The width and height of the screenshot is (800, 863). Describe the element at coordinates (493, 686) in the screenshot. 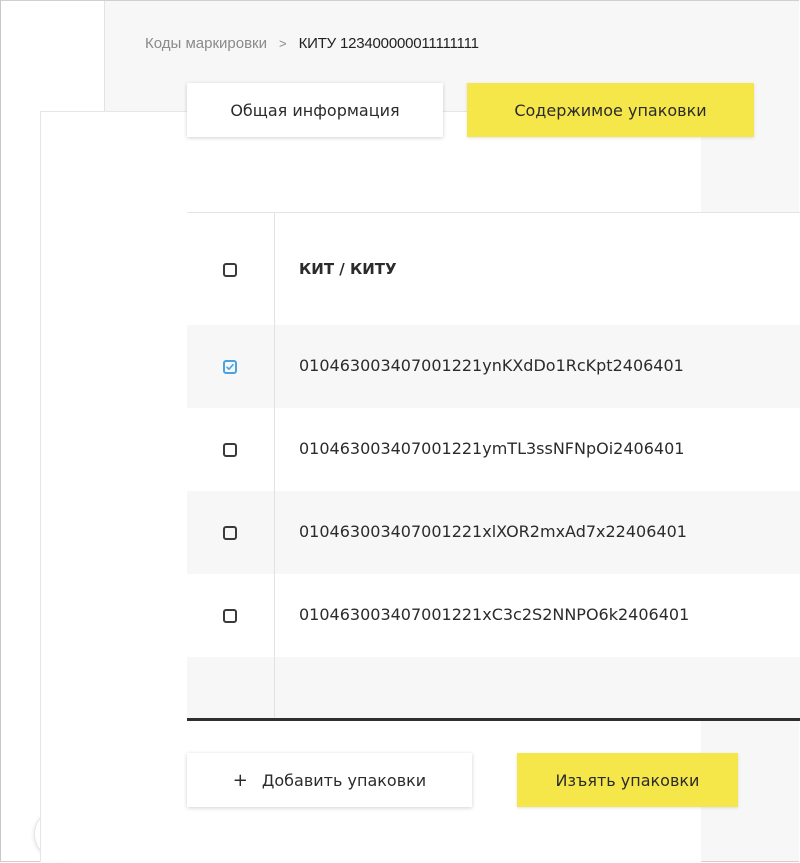

I see `table-empty-row` at that location.